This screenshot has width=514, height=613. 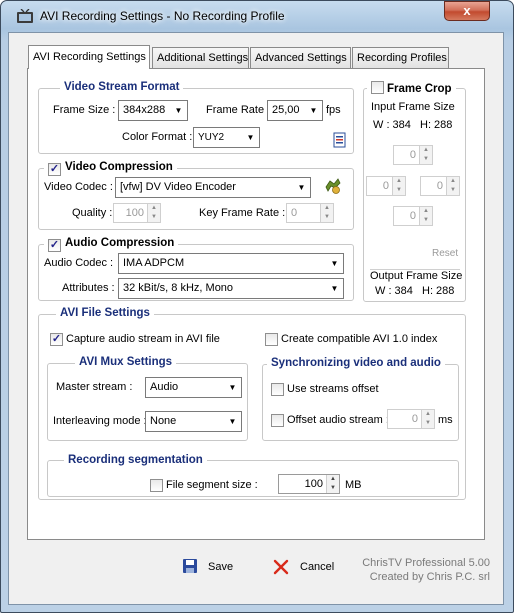 I want to click on frame-size-select: 384x288 ▼, so click(x=153, y=110).